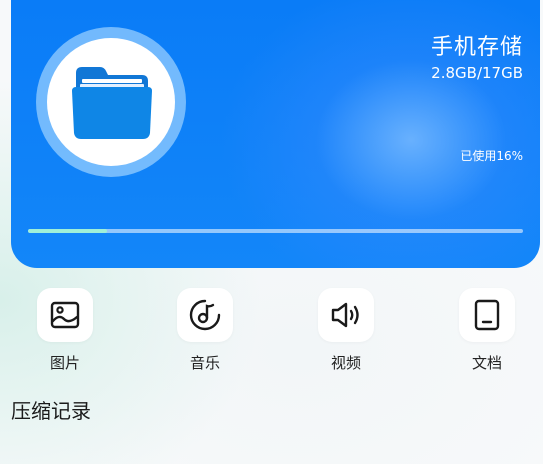 The height and width of the screenshot is (464, 543). I want to click on category-label: 图片, so click(64, 363).